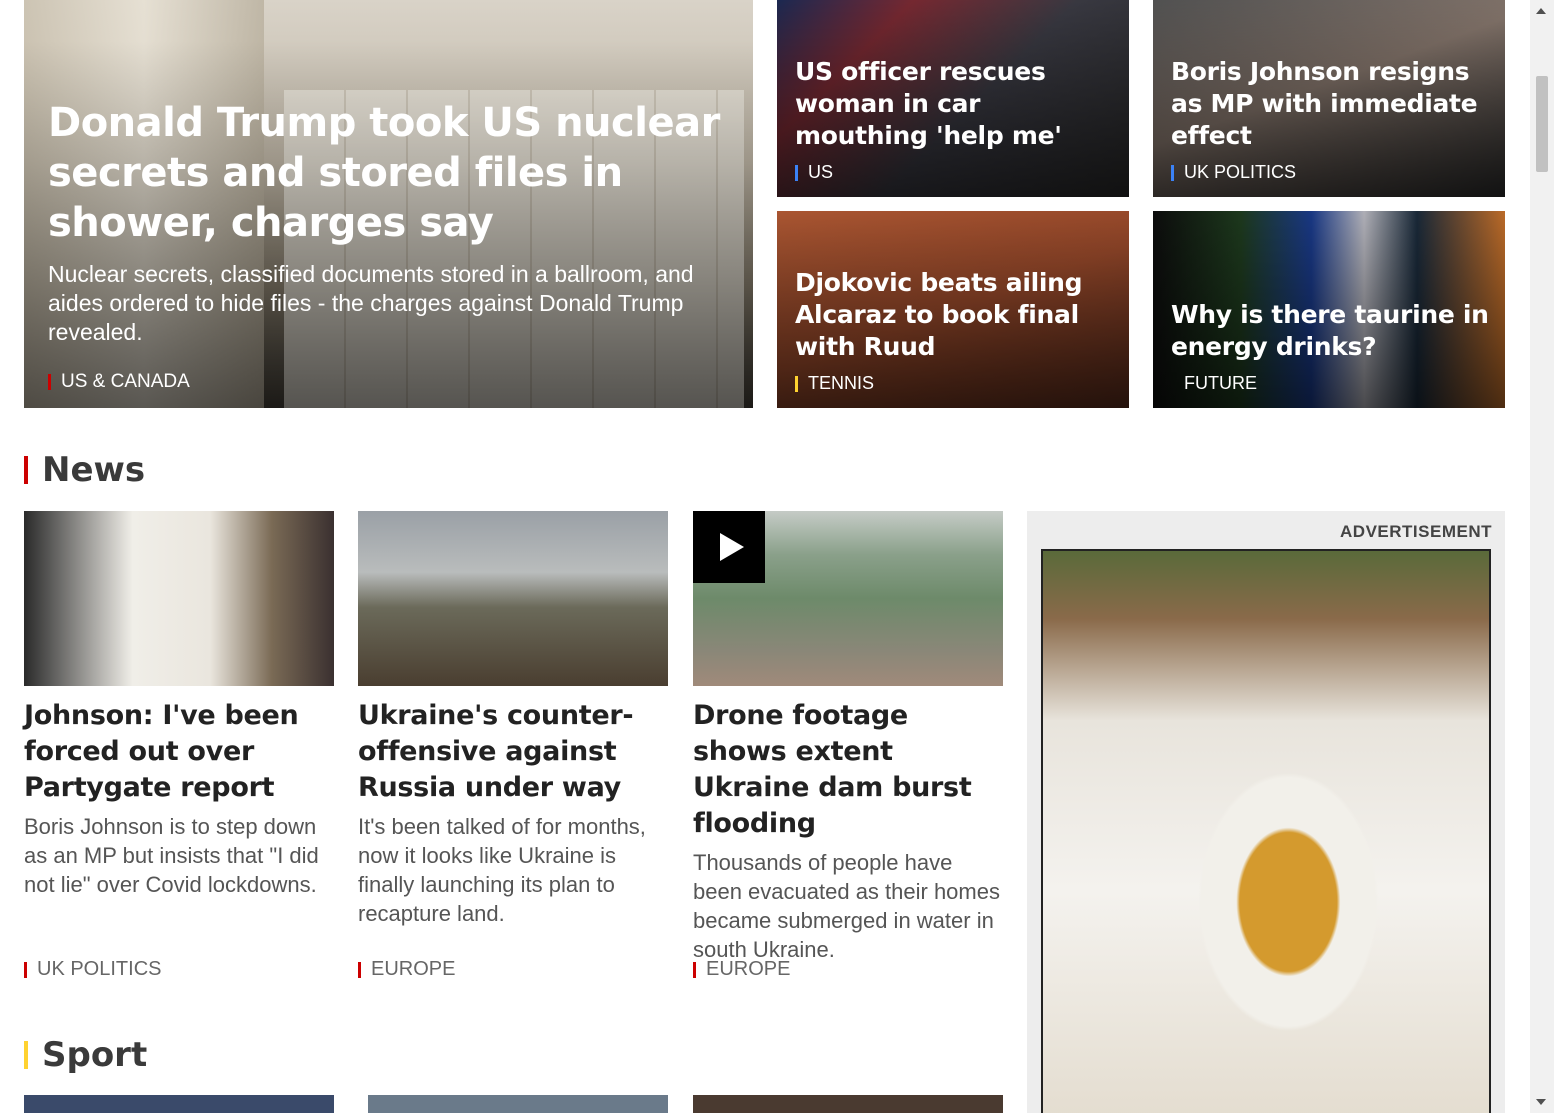  Describe the element at coordinates (93, 470) in the screenshot. I see `section-title-news: News` at that location.